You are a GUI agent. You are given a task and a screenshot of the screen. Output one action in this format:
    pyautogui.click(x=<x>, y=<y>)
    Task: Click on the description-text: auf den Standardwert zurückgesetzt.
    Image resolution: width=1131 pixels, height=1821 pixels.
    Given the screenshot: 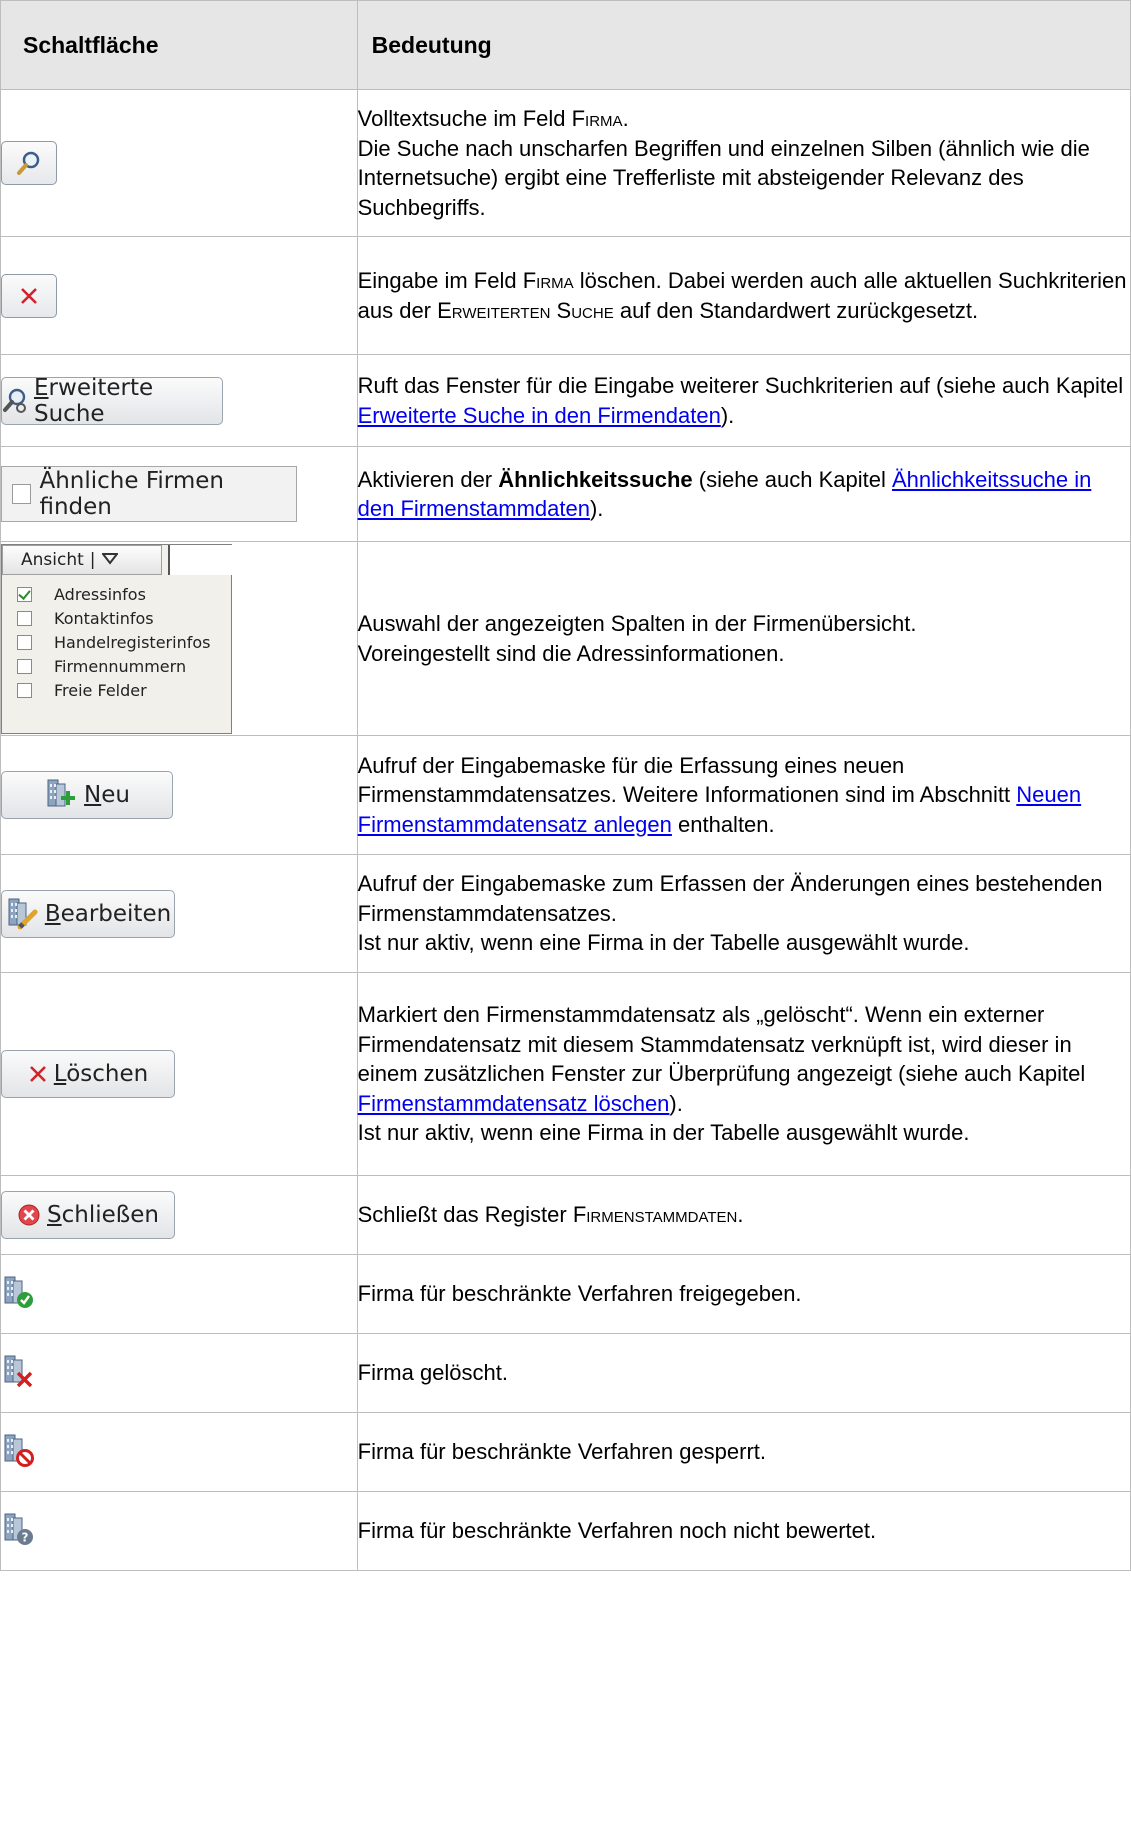 What is the action you would take?
    pyautogui.click(x=796, y=310)
    